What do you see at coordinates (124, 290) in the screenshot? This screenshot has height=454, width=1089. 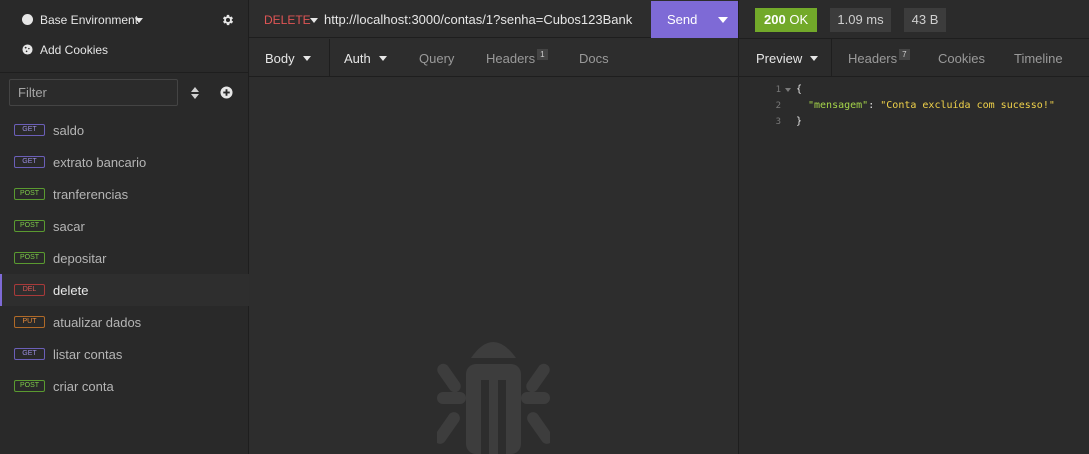 I see `sidebar-request-item: DEL delete` at bounding box center [124, 290].